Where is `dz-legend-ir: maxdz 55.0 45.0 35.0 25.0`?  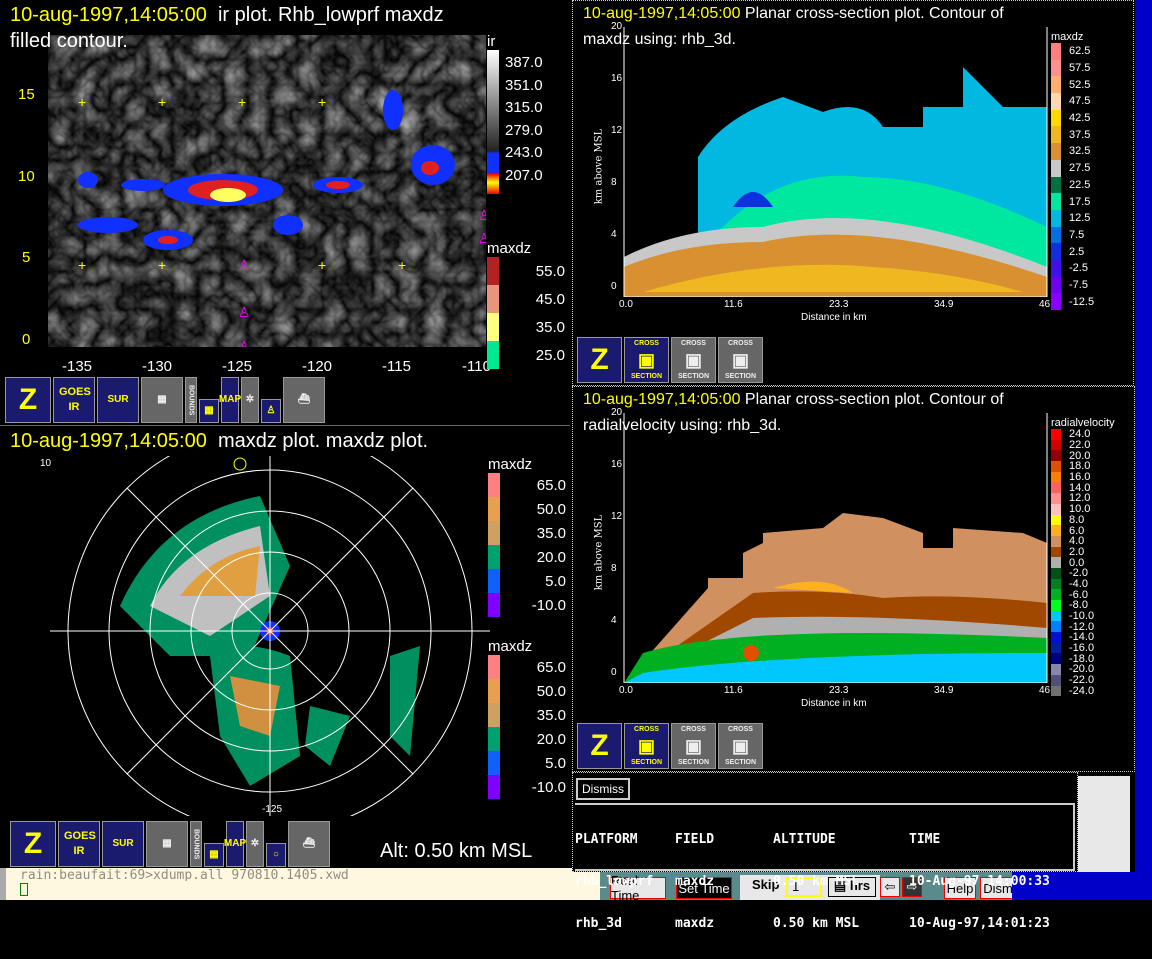
dz-legend-ir: maxdz 55.0 45.0 35.0 25.0 is located at coordinates (526, 304).